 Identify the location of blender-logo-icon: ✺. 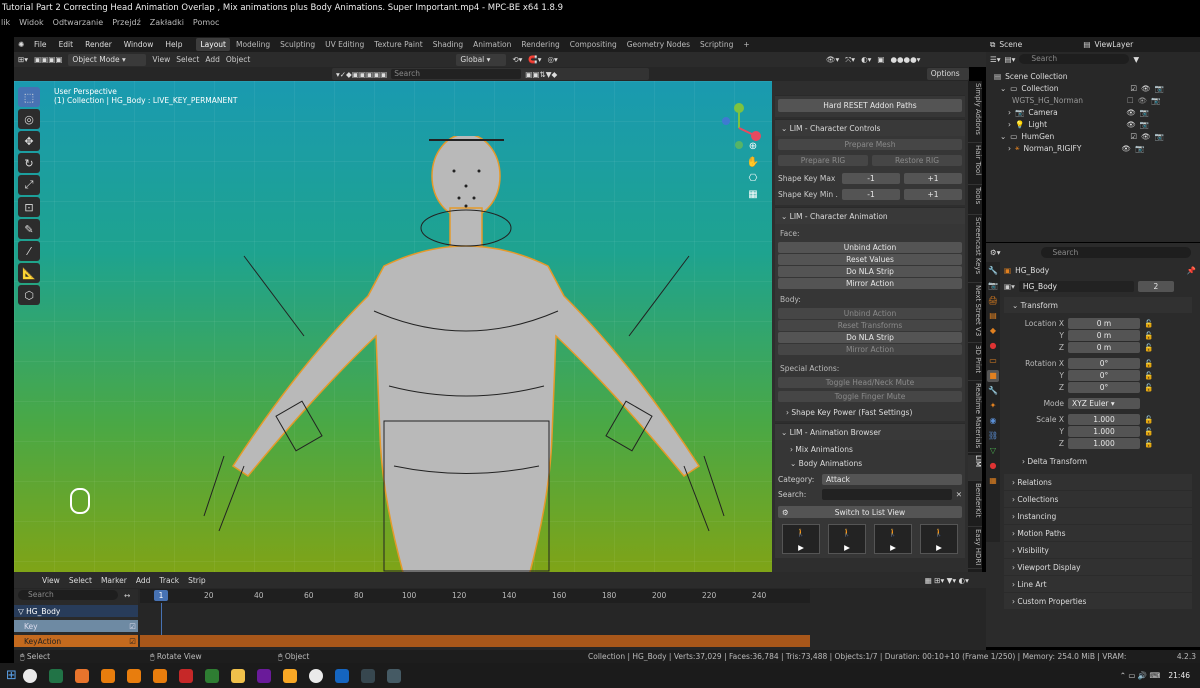
(21, 44).